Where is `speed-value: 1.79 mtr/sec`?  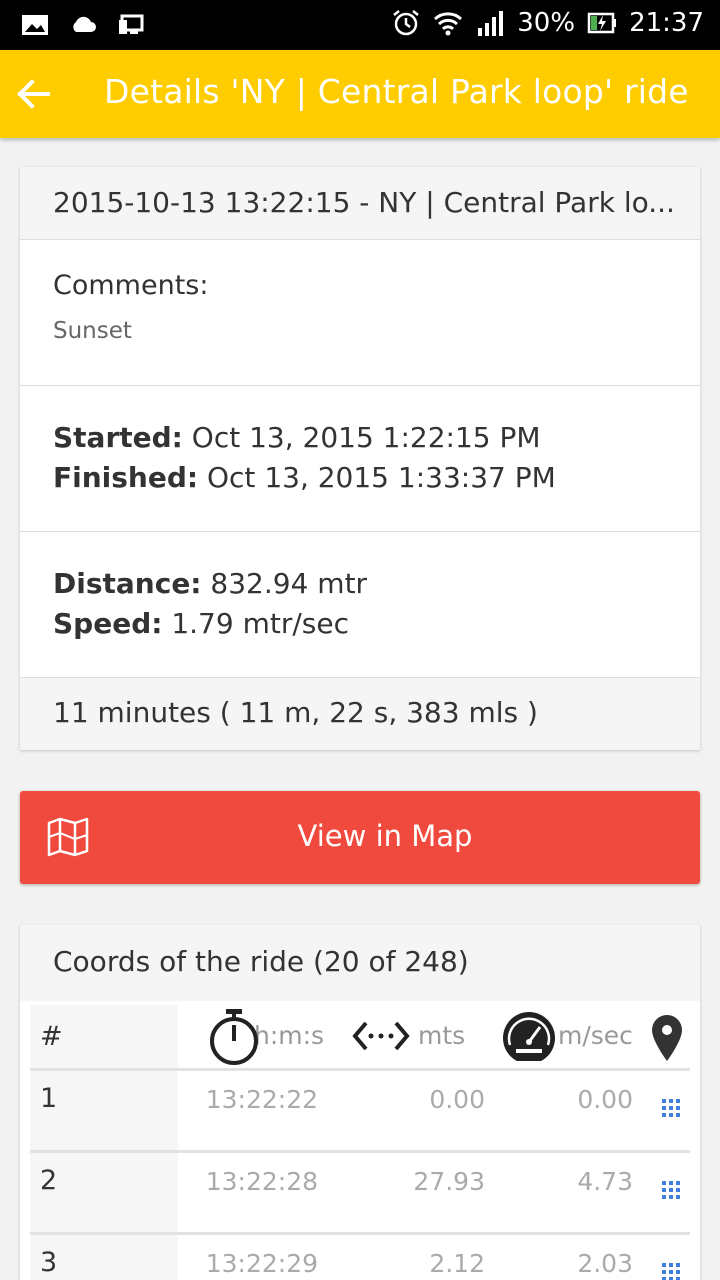 speed-value: 1.79 mtr/sec is located at coordinates (260, 623).